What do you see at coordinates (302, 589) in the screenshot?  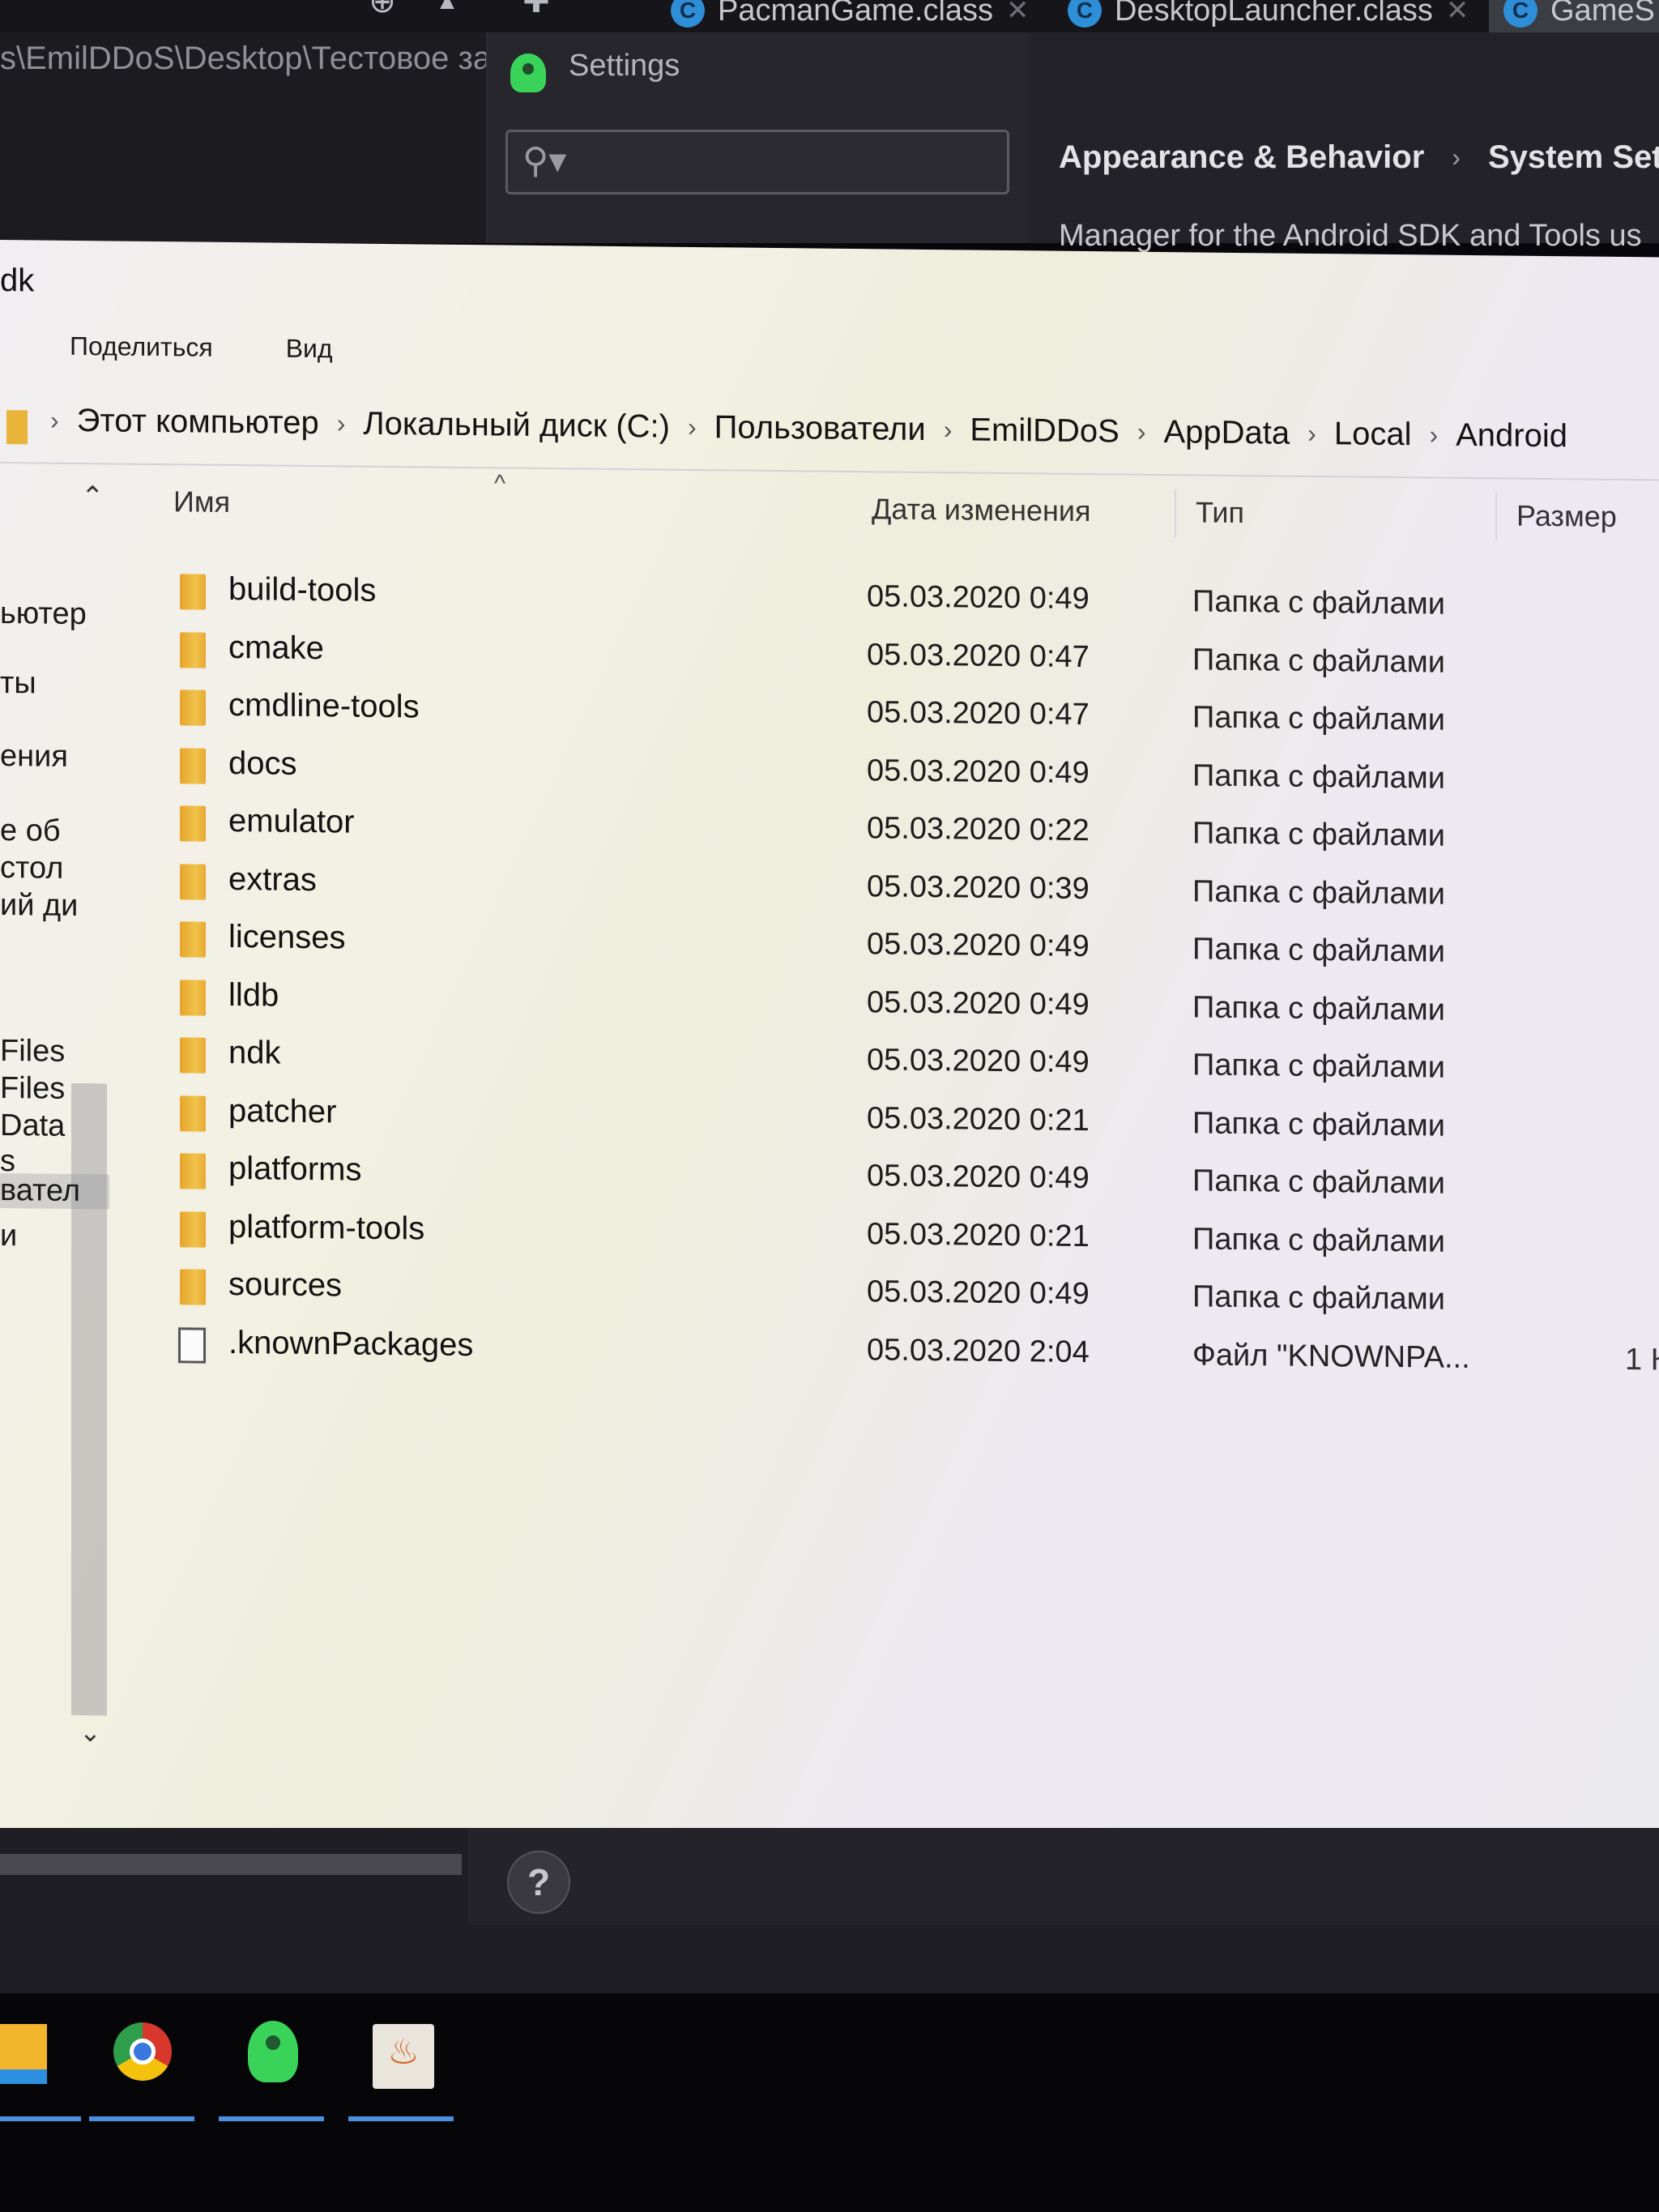 I see `file-name: build-tools` at bounding box center [302, 589].